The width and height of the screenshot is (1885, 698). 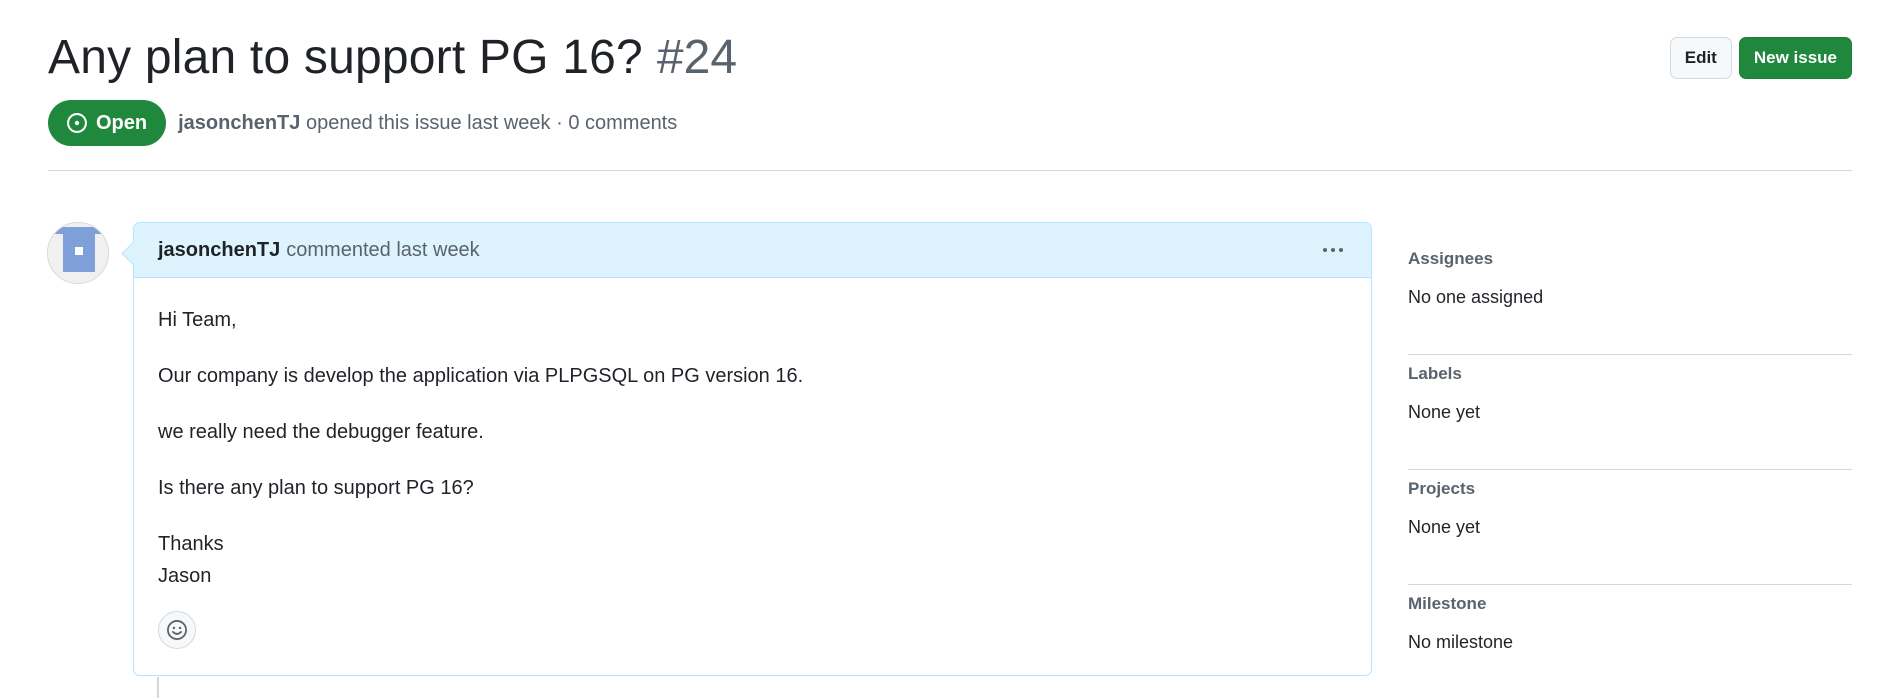 I want to click on issue-author-link: jasonchenTJ, so click(x=239, y=123).